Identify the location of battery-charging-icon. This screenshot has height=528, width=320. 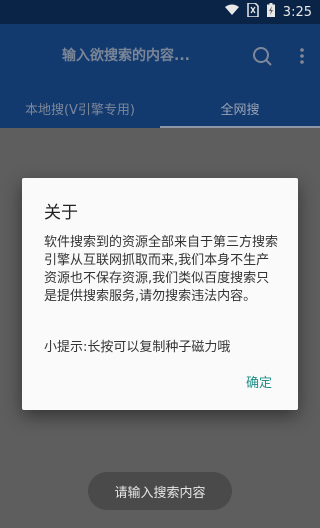
(270, 12).